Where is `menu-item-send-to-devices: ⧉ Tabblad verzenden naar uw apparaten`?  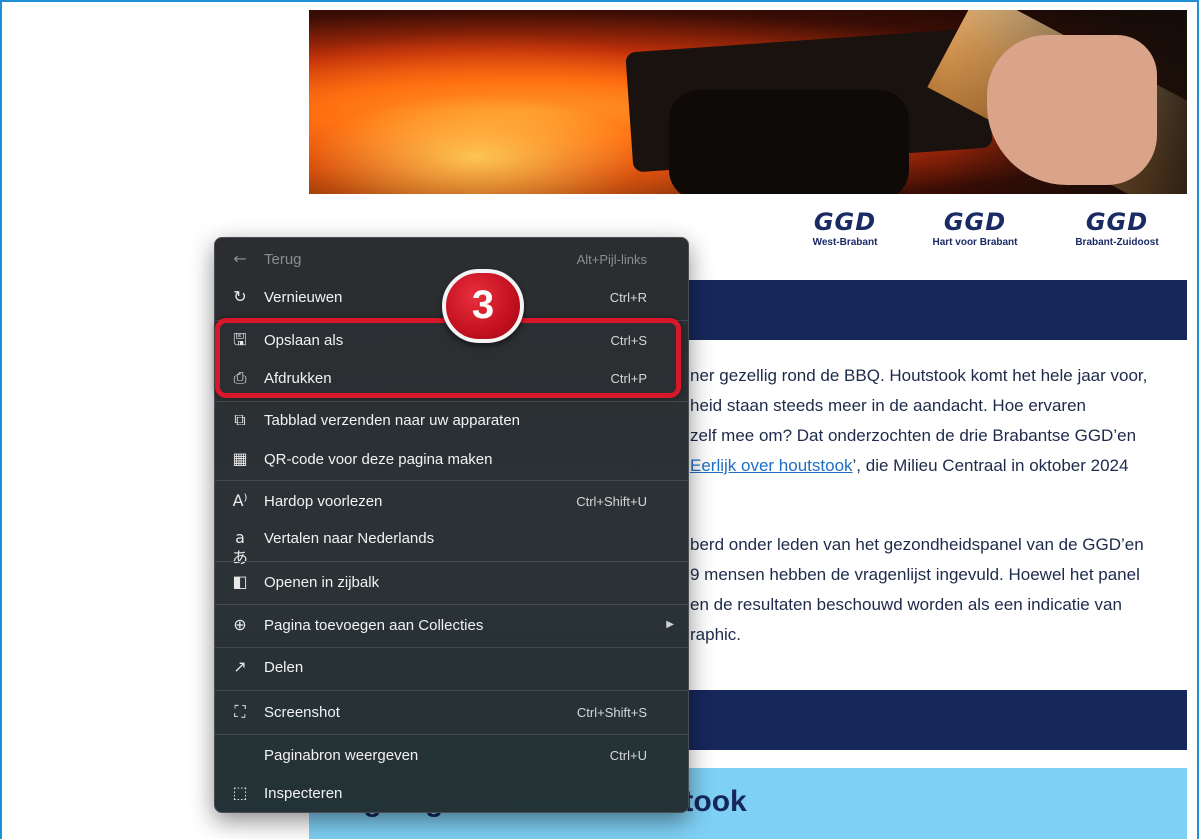 menu-item-send-to-devices: ⧉ Tabblad verzenden naar uw apparaten is located at coordinates (451, 421).